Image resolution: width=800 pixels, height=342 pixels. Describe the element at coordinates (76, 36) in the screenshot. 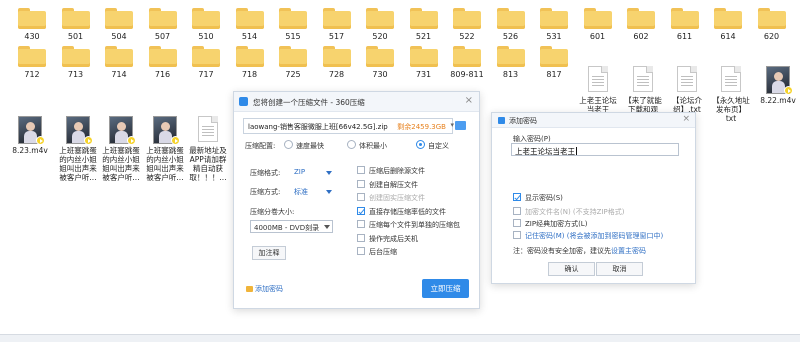

I see `folder-label: 501` at that location.